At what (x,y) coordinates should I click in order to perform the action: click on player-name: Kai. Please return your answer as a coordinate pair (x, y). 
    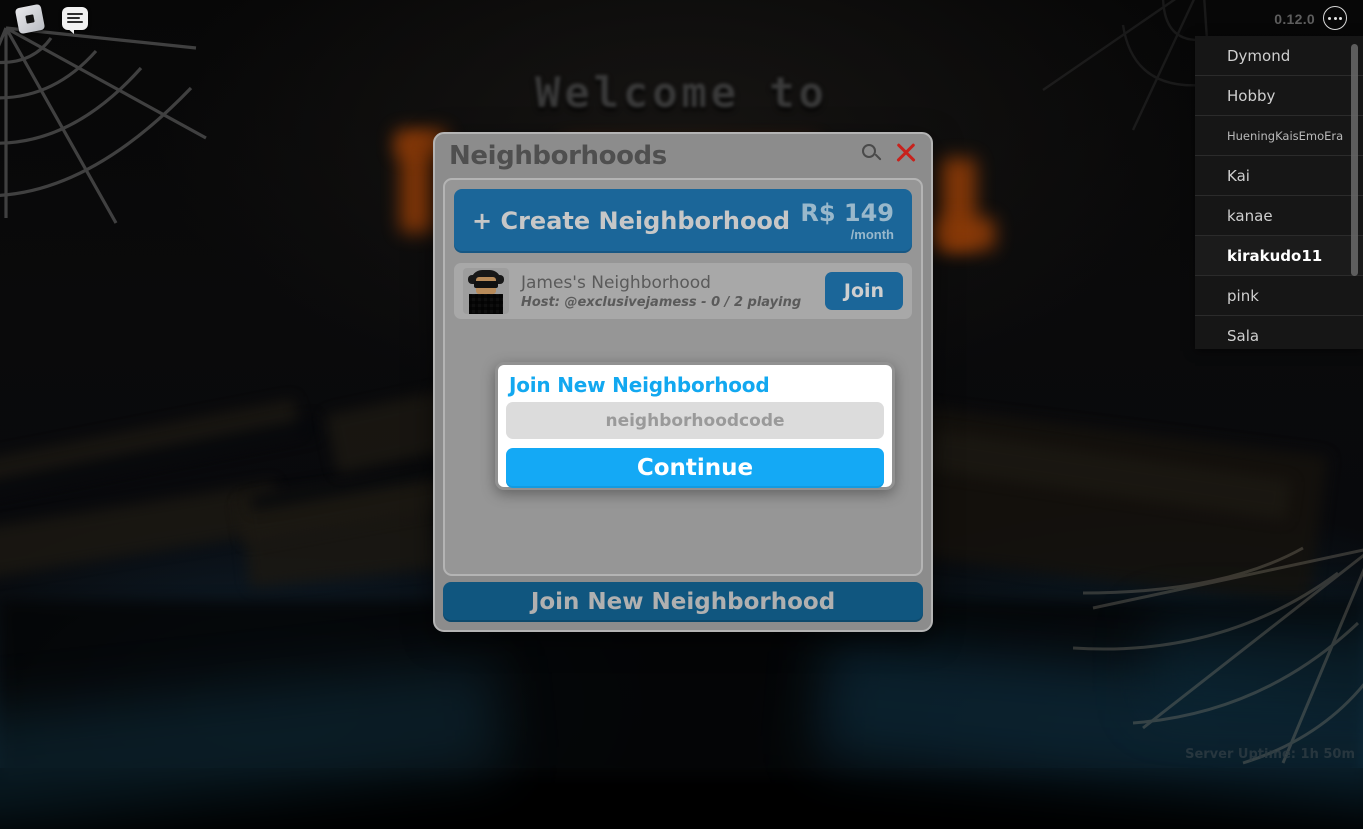
    Looking at the image, I should click on (1238, 176).